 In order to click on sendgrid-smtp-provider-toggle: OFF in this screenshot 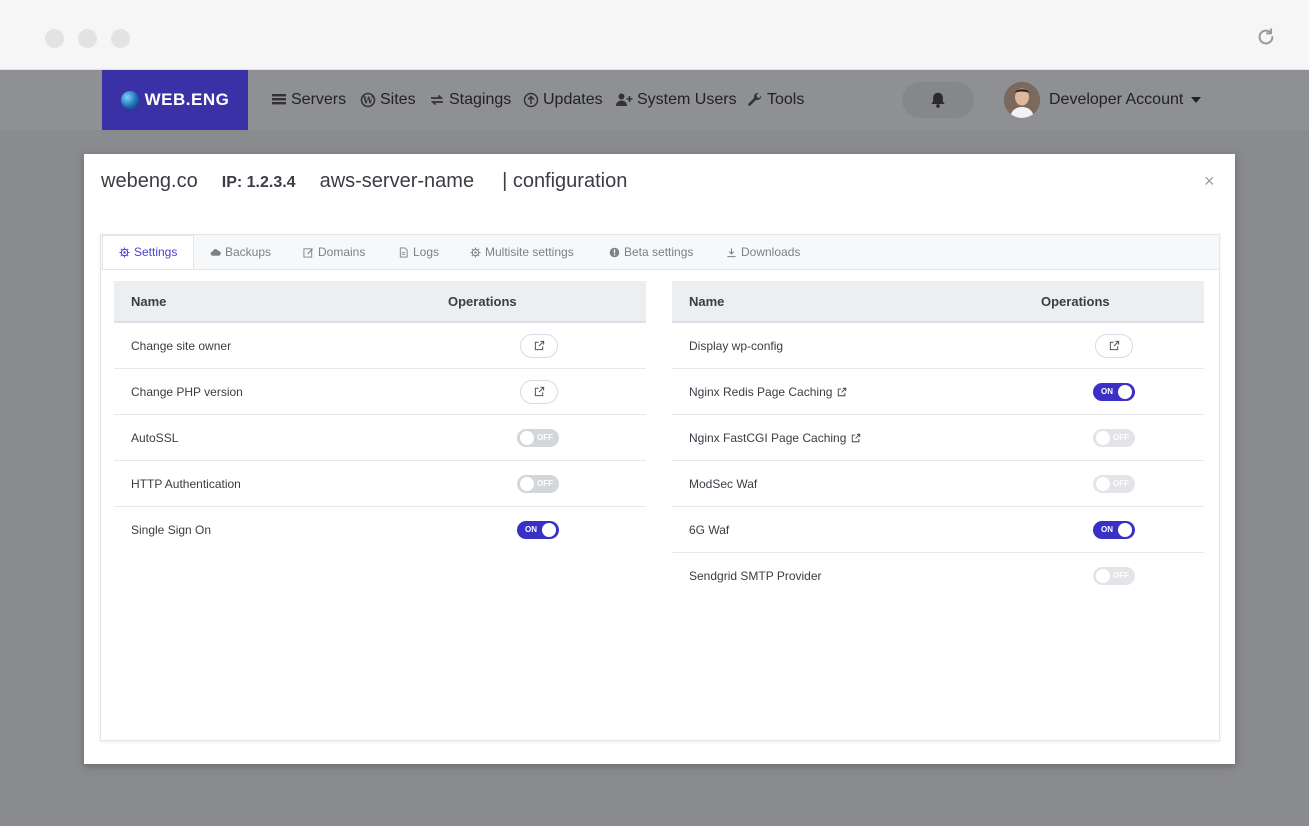, I will do `click(1114, 575)`.